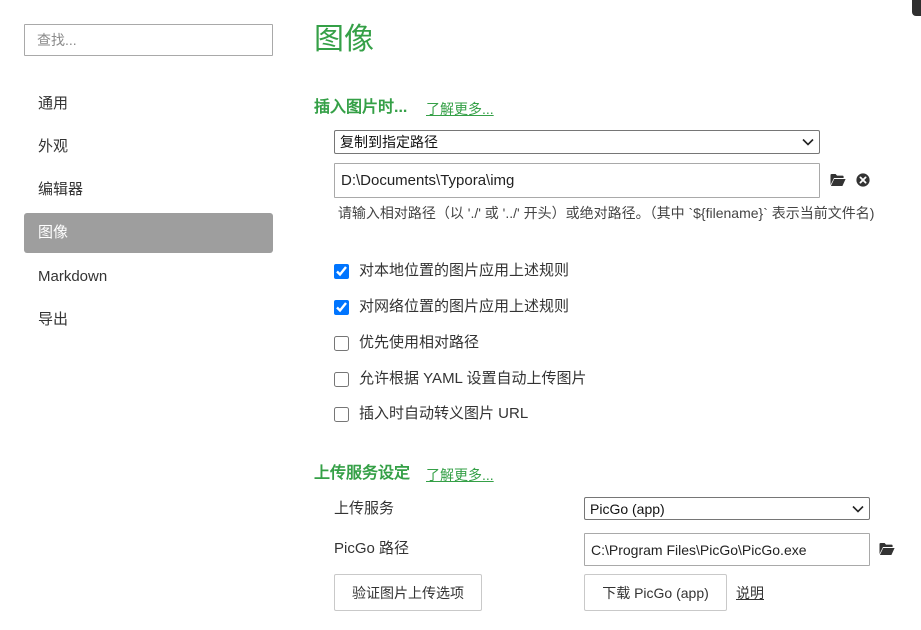  What do you see at coordinates (750, 593) in the screenshot?
I see `help-link: 说明` at bounding box center [750, 593].